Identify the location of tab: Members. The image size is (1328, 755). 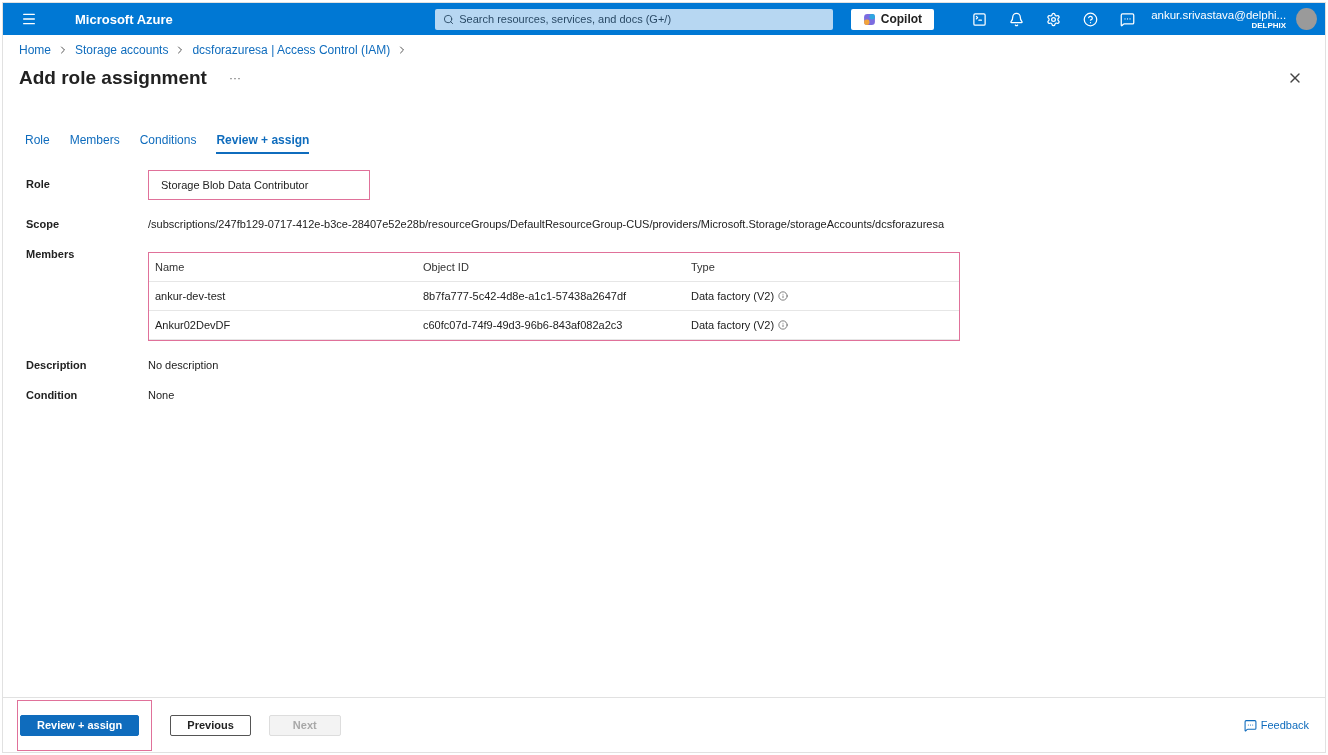
(94, 141).